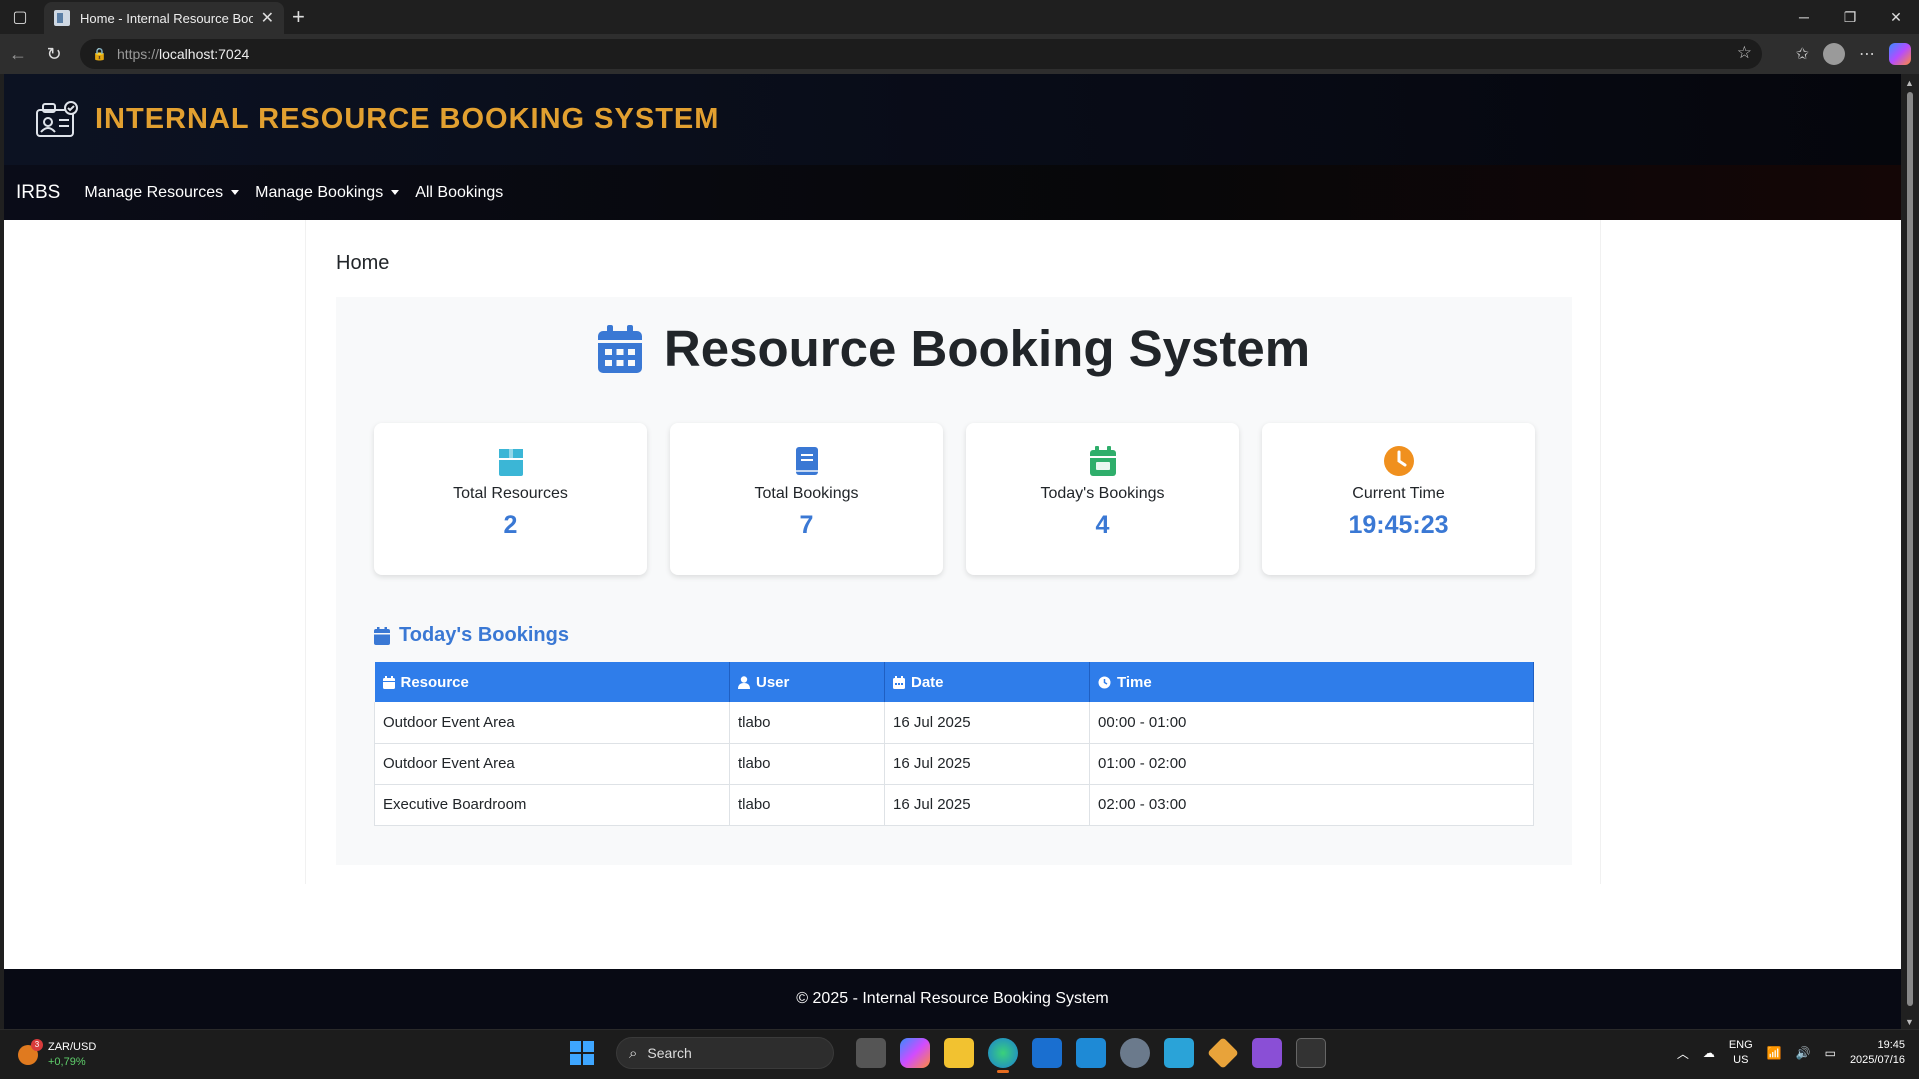 This screenshot has width=1919, height=1079. What do you see at coordinates (1804, 17) in the screenshot?
I see `minimize-icon: ─` at bounding box center [1804, 17].